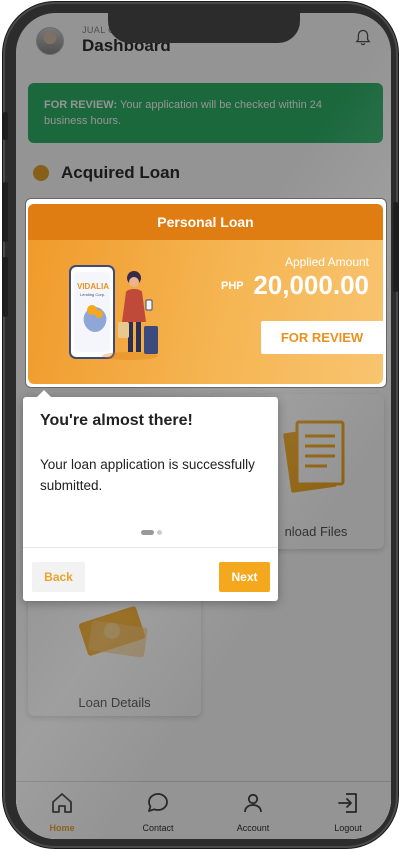 This screenshot has width=401, height=852. What do you see at coordinates (44, 393) in the screenshot?
I see `popup-pointer` at bounding box center [44, 393].